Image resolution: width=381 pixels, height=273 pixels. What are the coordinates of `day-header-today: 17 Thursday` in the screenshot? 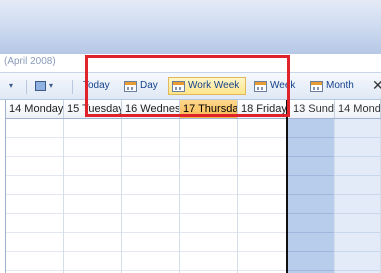 It's located at (209, 109).